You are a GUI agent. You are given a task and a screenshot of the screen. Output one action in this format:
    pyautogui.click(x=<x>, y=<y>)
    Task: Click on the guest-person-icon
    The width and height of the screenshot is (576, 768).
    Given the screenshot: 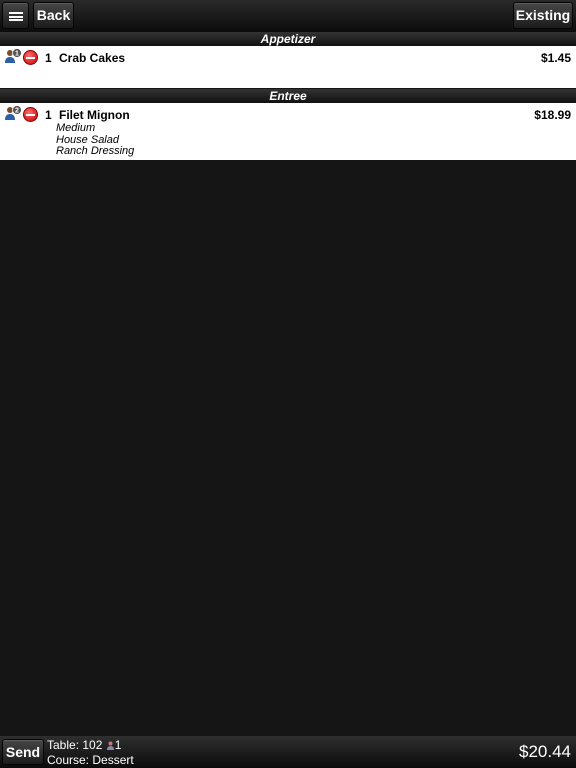 What is the action you would take?
    pyautogui.click(x=110, y=745)
    